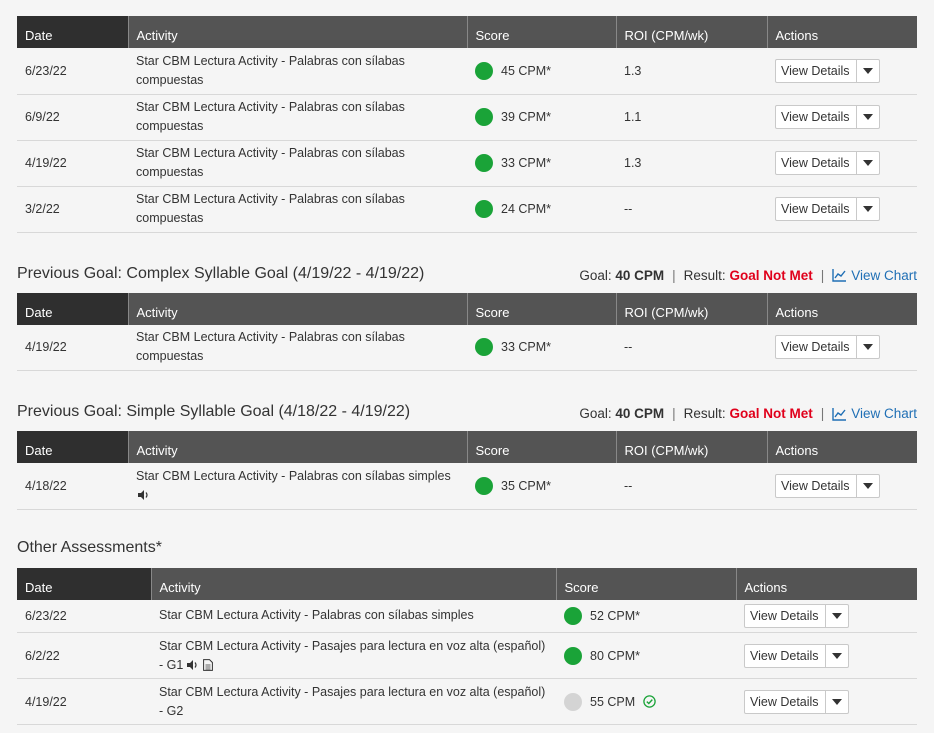 This screenshot has width=934, height=733. What do you see at coordinates (649, 701) in the screenshot?
I see `check-circle-icon` at bounding box center [649, 701].